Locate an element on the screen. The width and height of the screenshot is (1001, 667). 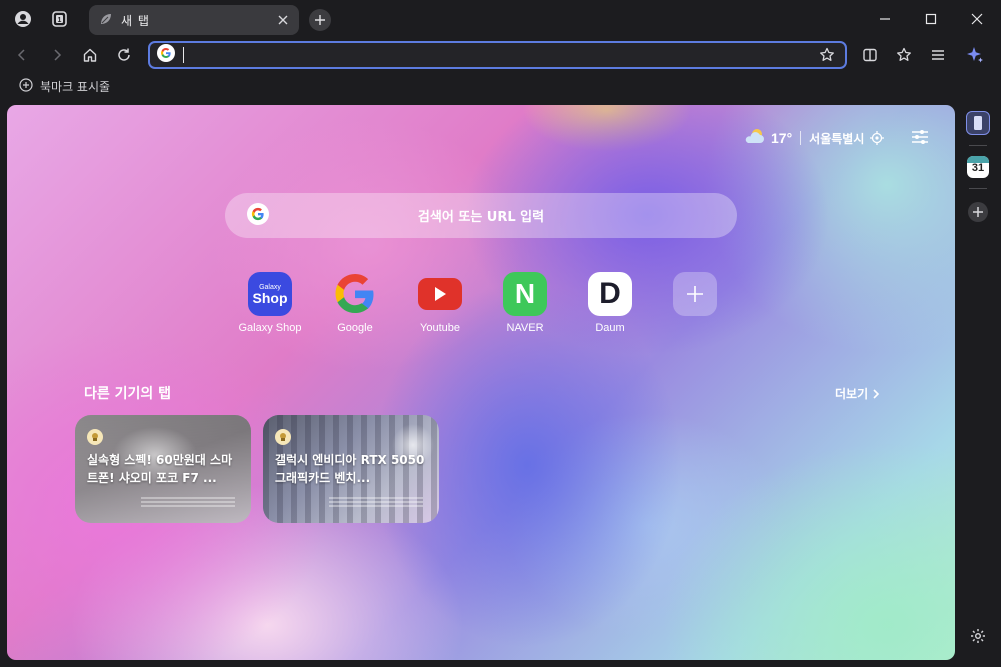
minimize-button is located at coordinates (885, 19).